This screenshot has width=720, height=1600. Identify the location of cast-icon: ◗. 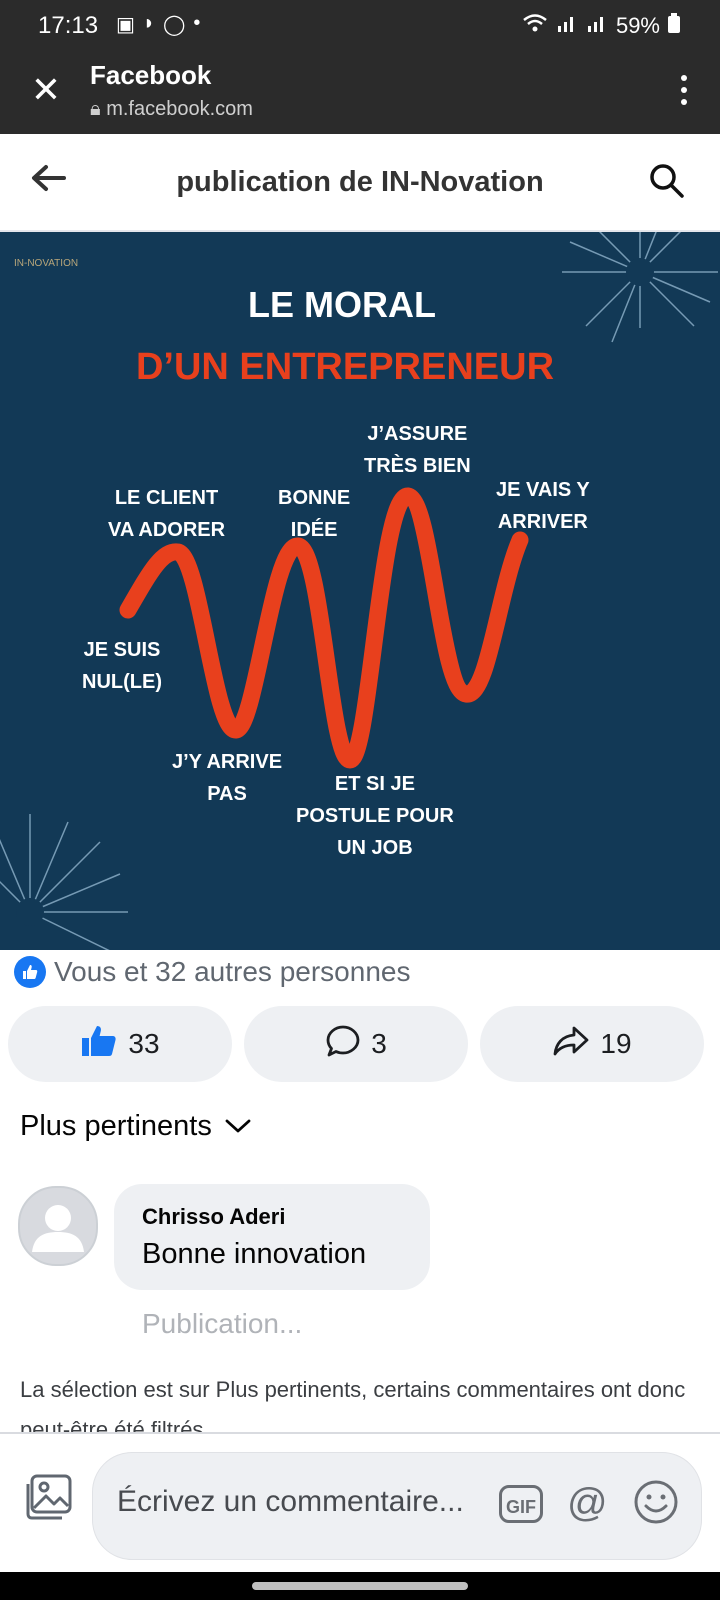
(148, 23).